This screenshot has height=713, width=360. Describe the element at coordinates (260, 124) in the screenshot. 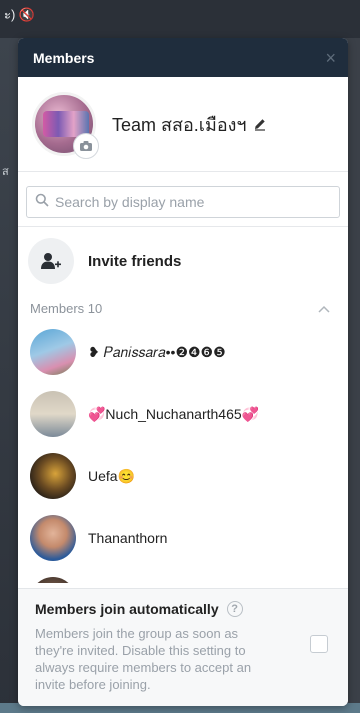

I see `pencil-icon` at that location.